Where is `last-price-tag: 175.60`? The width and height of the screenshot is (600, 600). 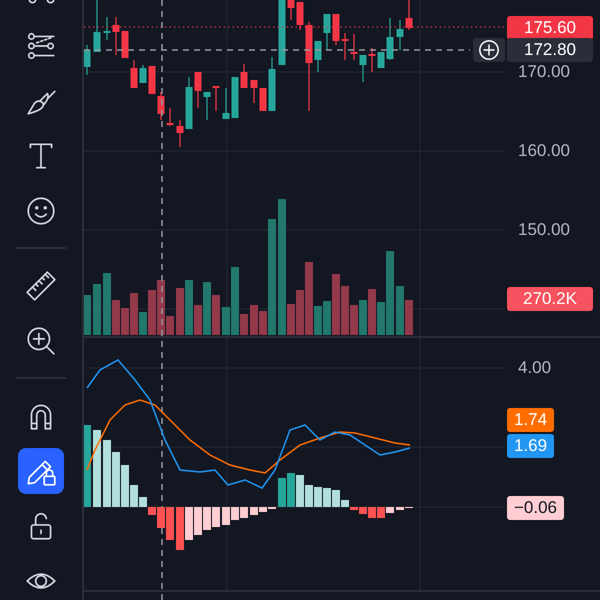 last-price-tag: 175.60 is located at coordinates (550, 28).